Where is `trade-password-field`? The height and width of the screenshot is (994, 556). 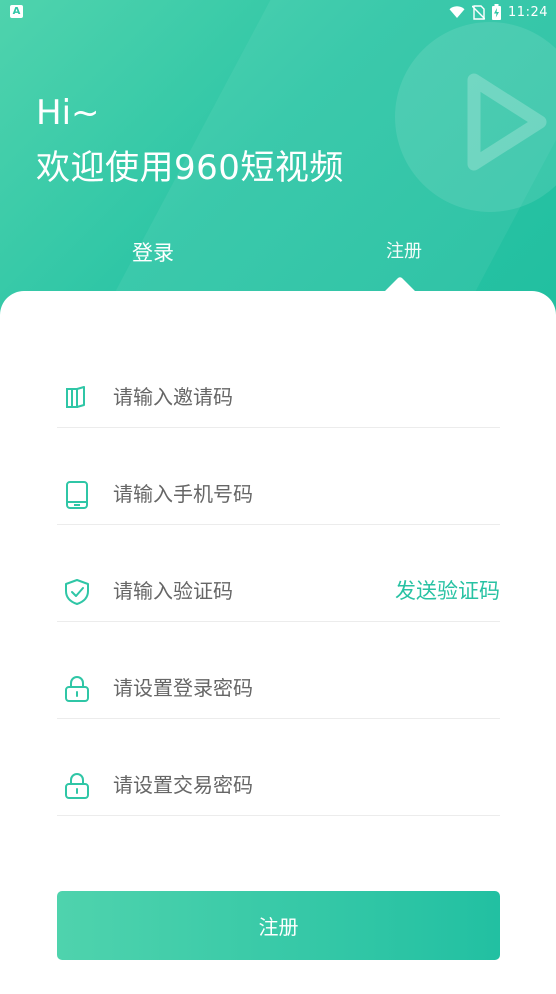 trade-password-field is located at coordinates (278, 786).